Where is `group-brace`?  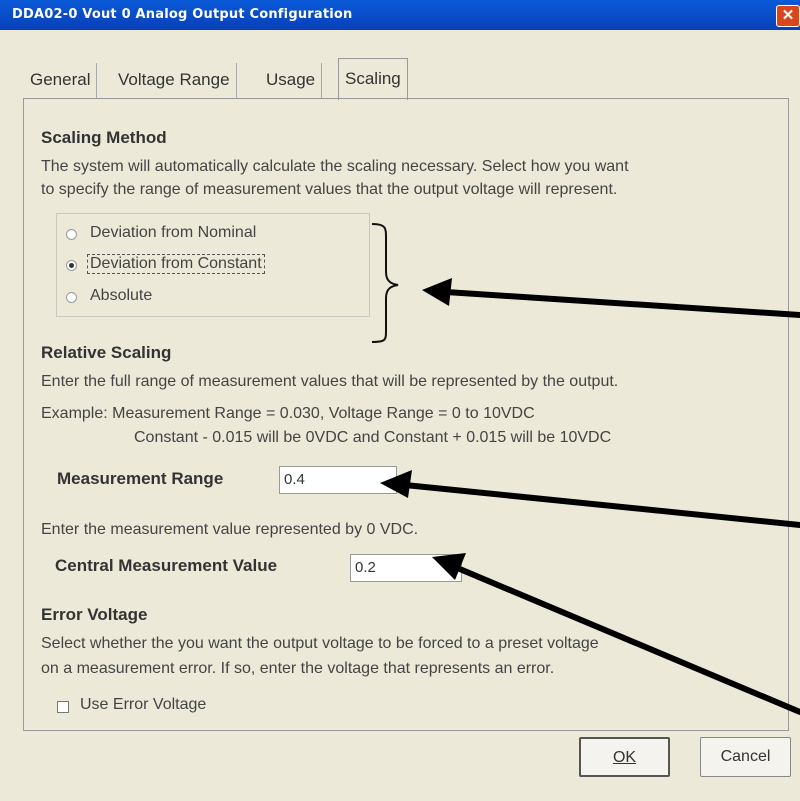
group-brace is located at coordinates (385, 283).